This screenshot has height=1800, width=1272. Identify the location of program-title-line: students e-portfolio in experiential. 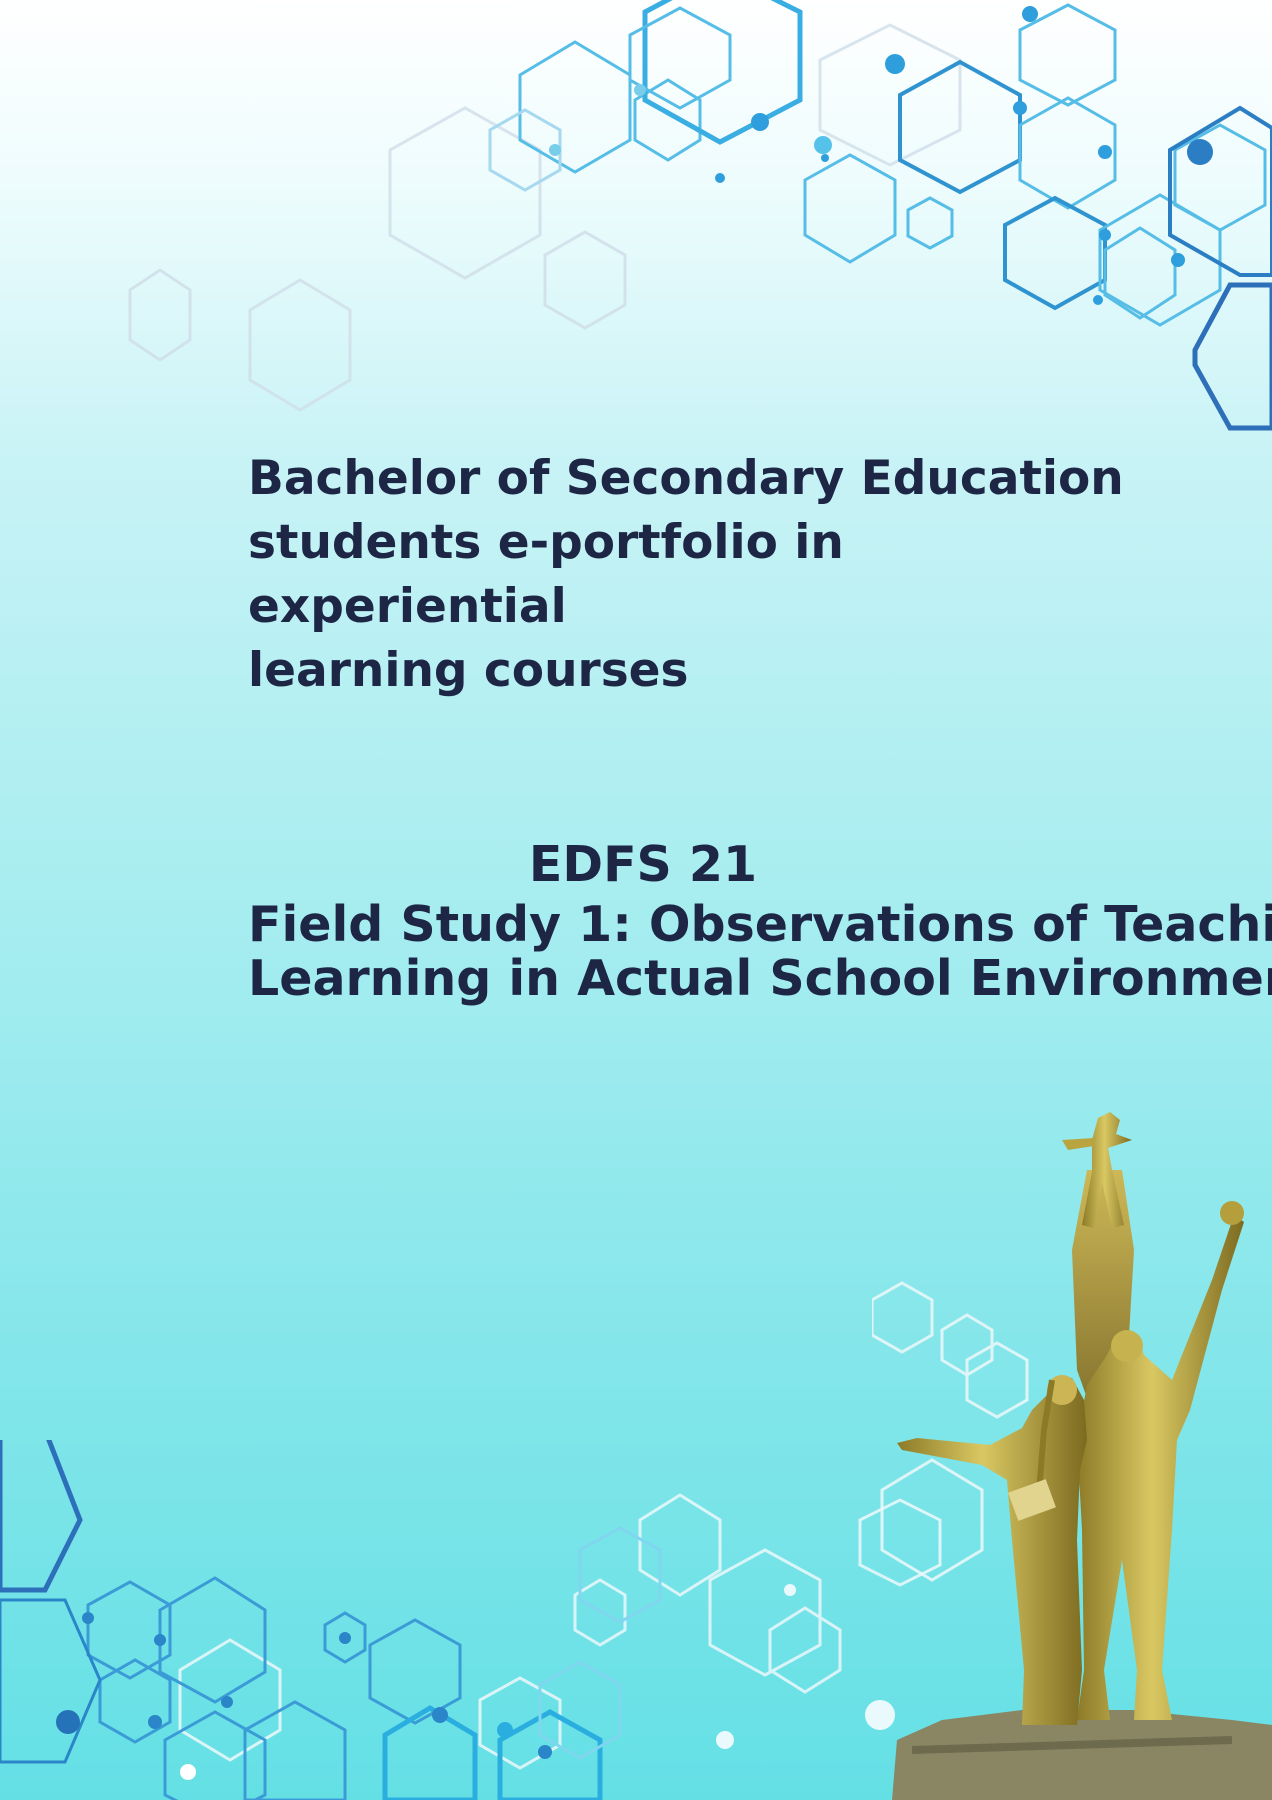
(546, 574).